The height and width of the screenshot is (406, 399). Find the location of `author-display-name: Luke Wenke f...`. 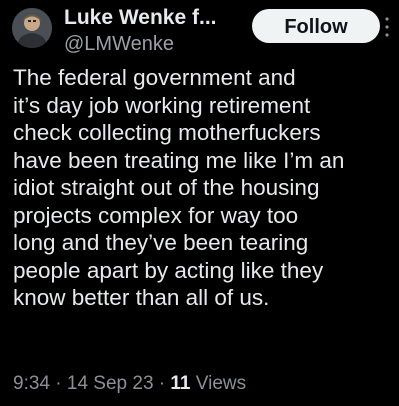

author-display-name: Luke Wenke f... is located at coordinates (154, 18).